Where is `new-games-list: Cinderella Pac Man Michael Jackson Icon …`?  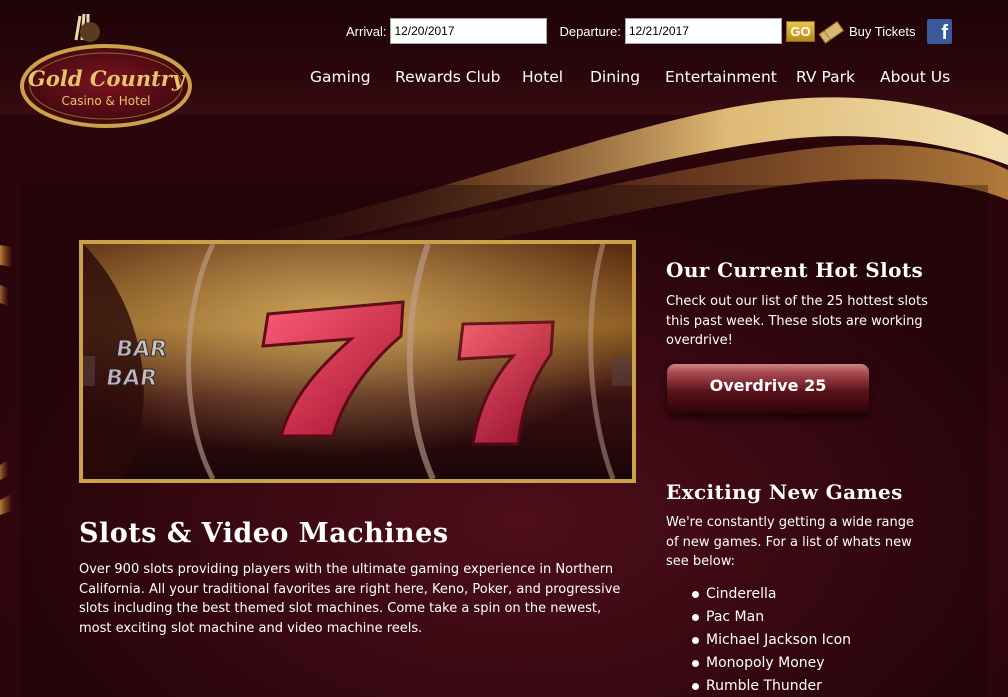
new-games-list: Cinderella Pac Man Michael Jackson Icon … is located at coordinates (771, 640).